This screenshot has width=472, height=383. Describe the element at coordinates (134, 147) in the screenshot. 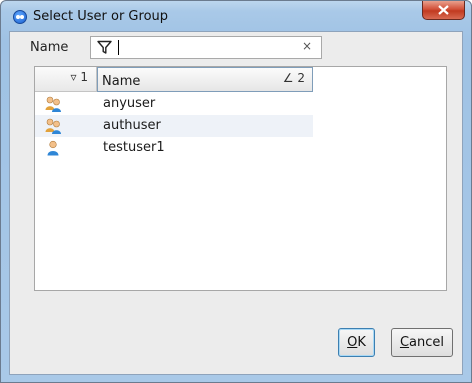

I see `user-name: testuser1` at that location.